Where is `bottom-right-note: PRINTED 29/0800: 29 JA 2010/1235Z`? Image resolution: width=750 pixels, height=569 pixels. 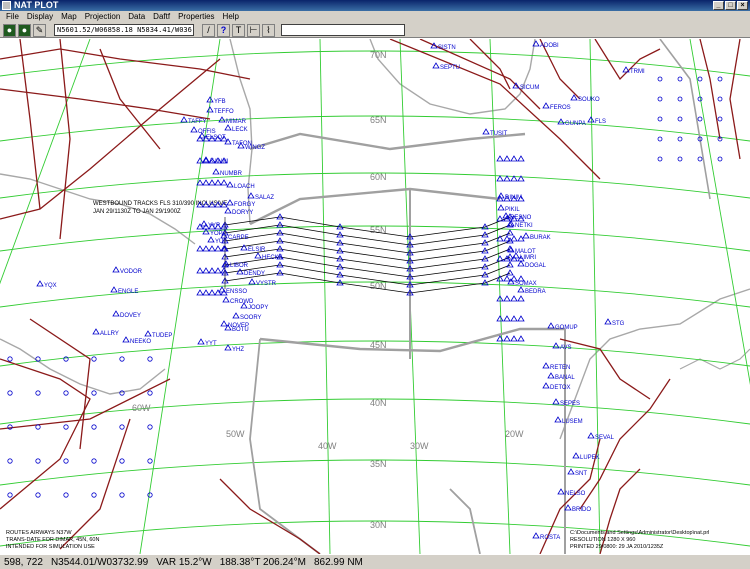 bottom-right-note: PRINTED 29/0800: 29 JA 2010/1235Z is located at coordinates (617, 547).